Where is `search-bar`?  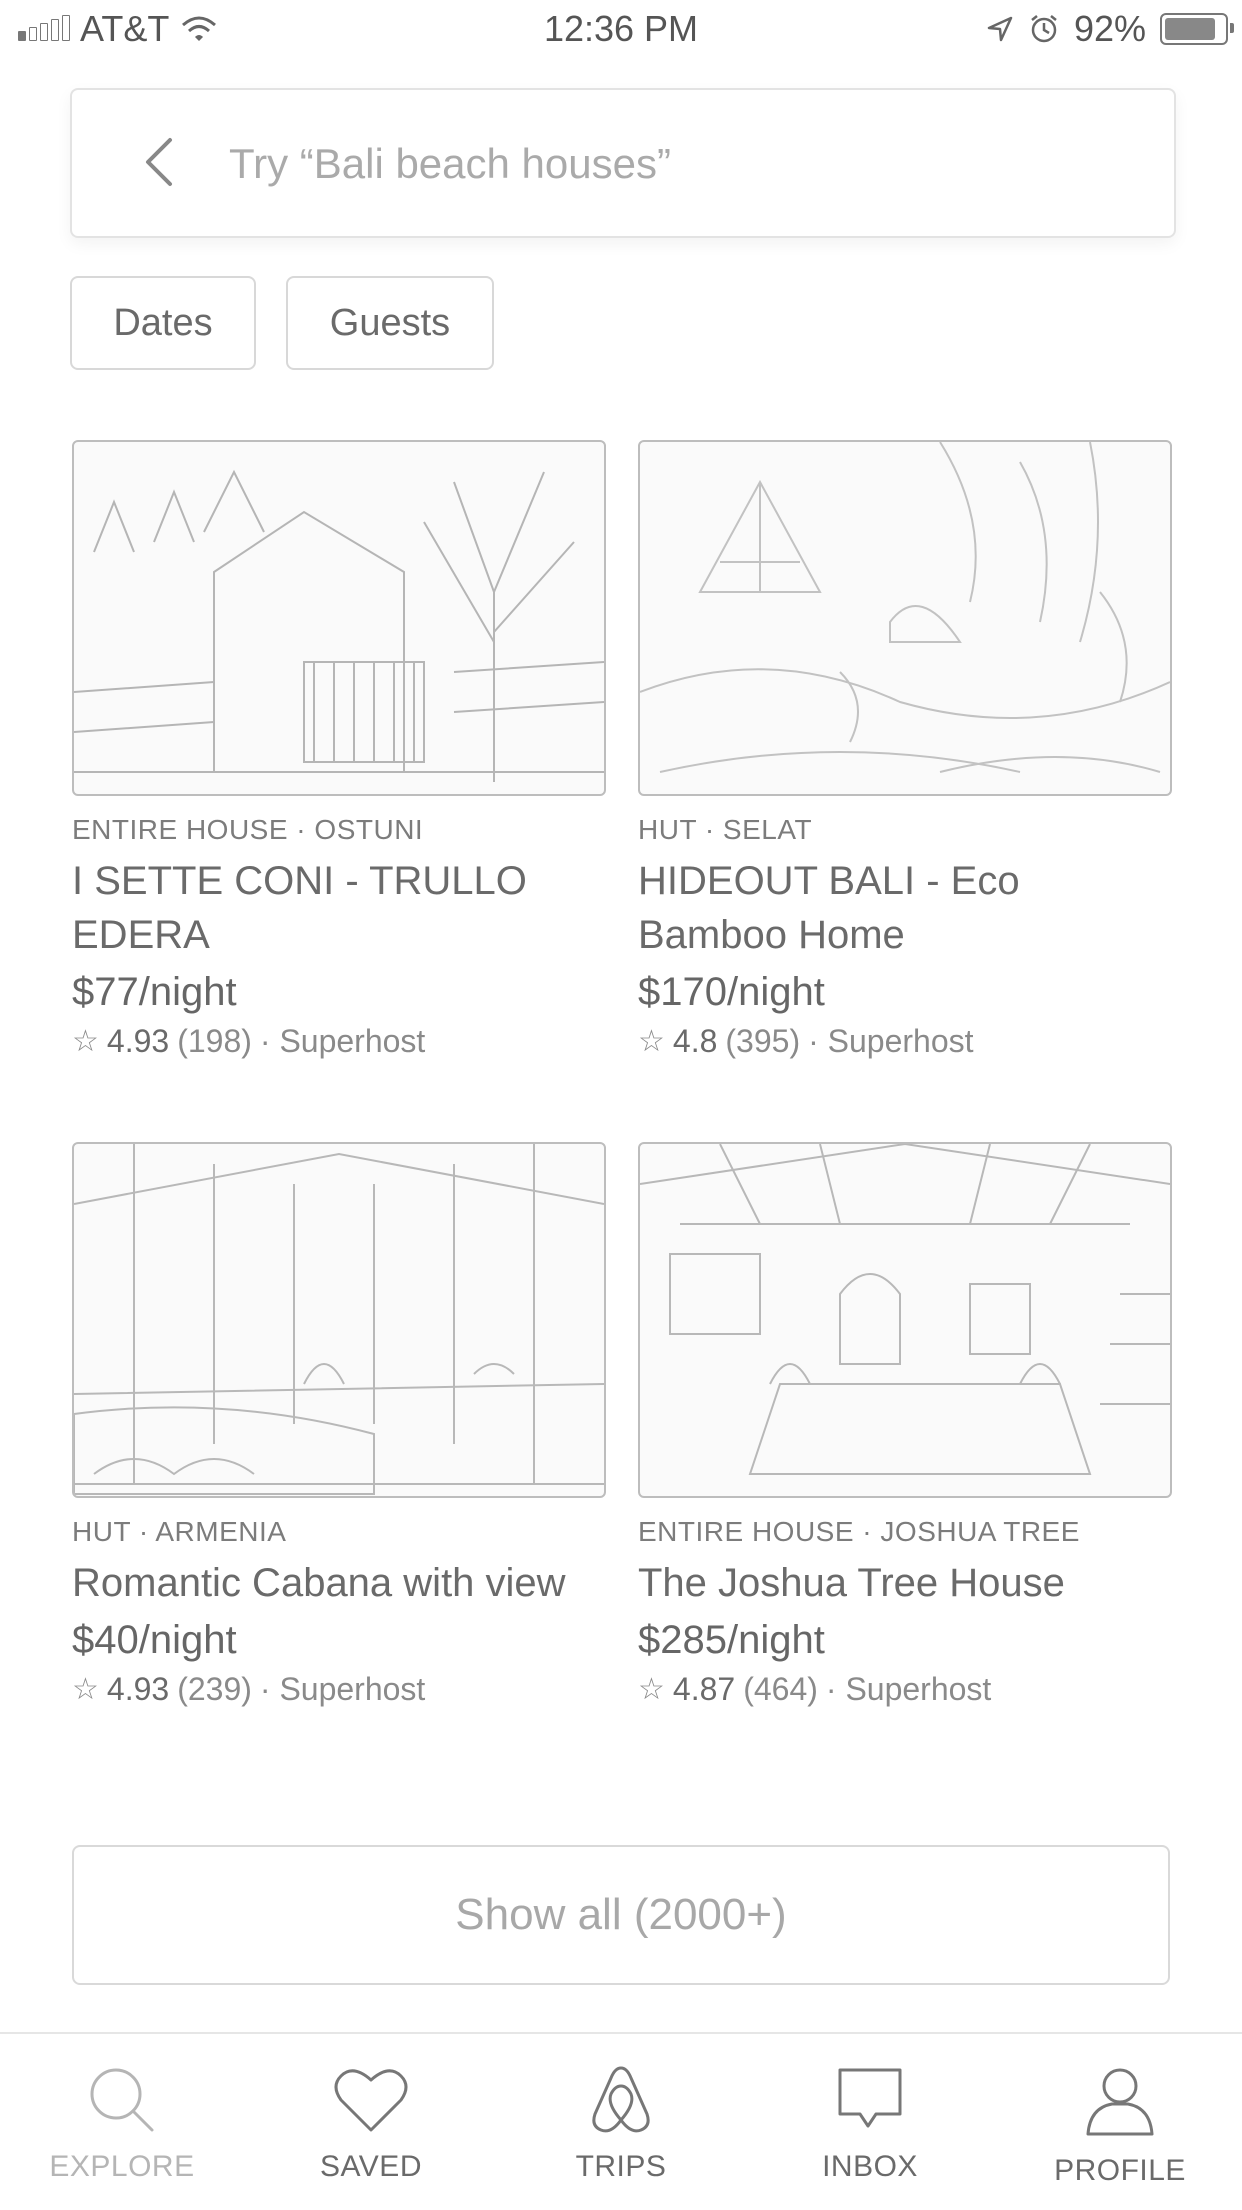 search-bar is located at coordinates (623, 163).